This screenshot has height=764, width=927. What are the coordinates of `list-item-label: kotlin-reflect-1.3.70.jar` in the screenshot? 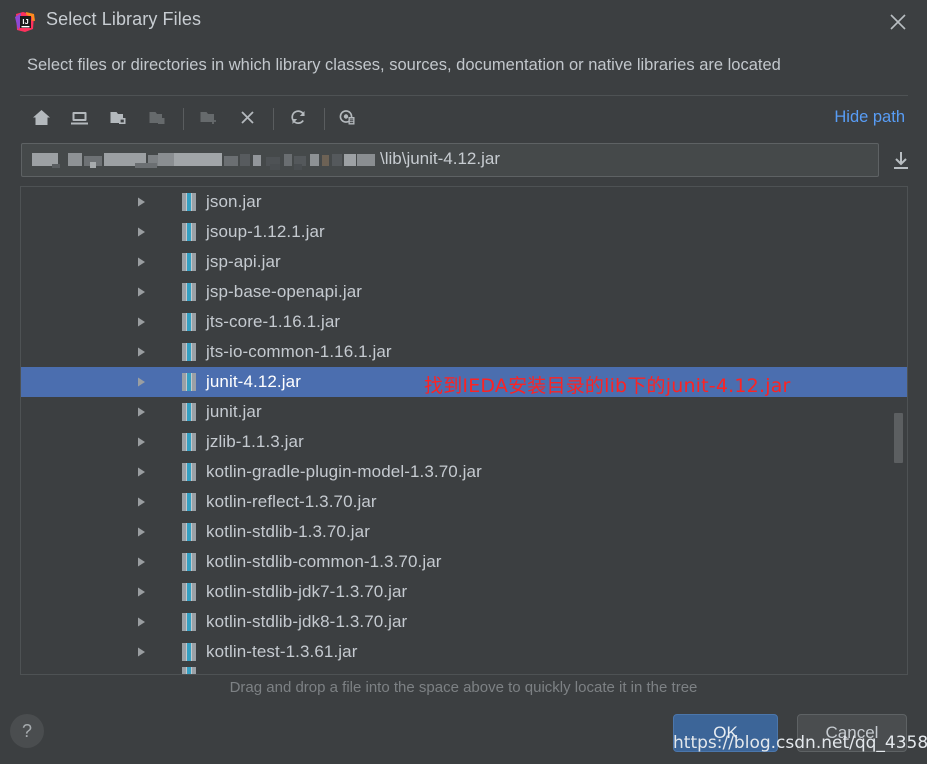 It's located at (291, 501).